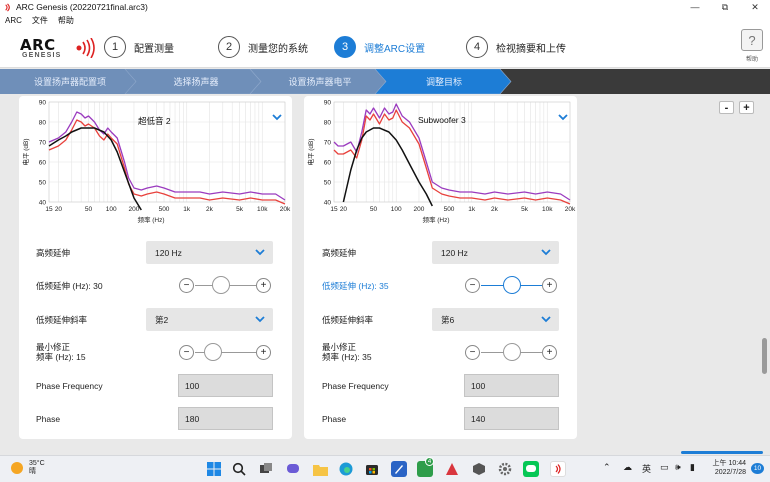 The width and height of the screenshot is (770, 482). I want to click on chevron-up-icon: ⌃, so click(607, 467).